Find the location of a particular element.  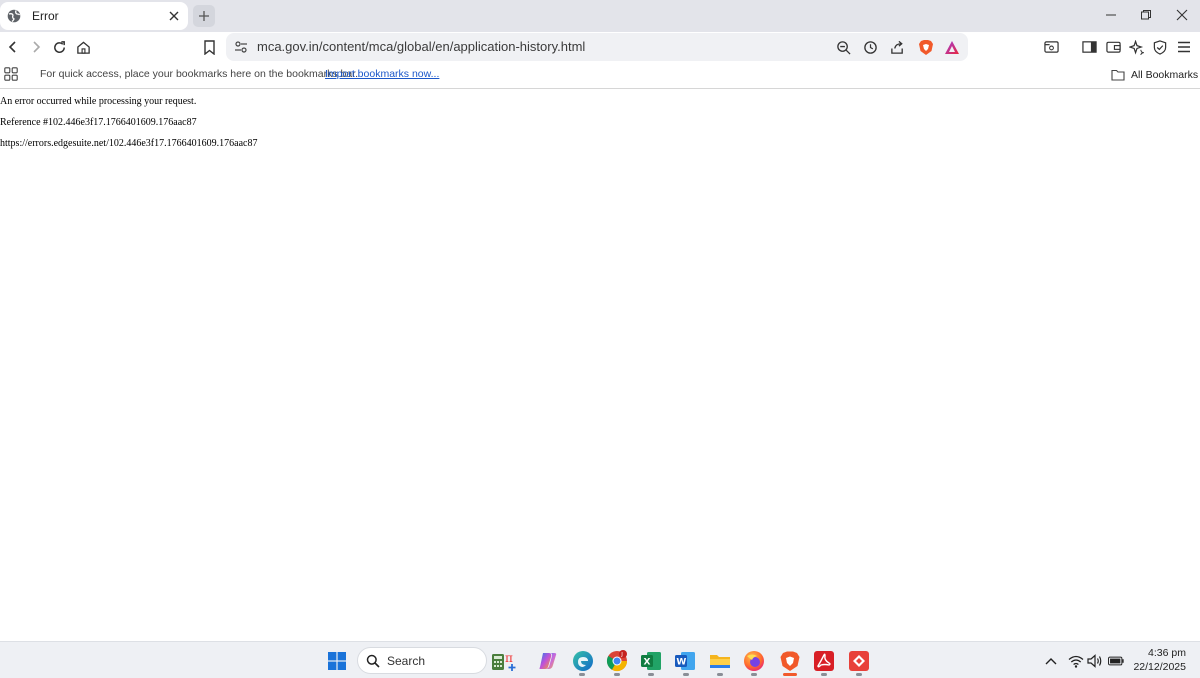

folder-icon is located at coordinates (1118, 75).